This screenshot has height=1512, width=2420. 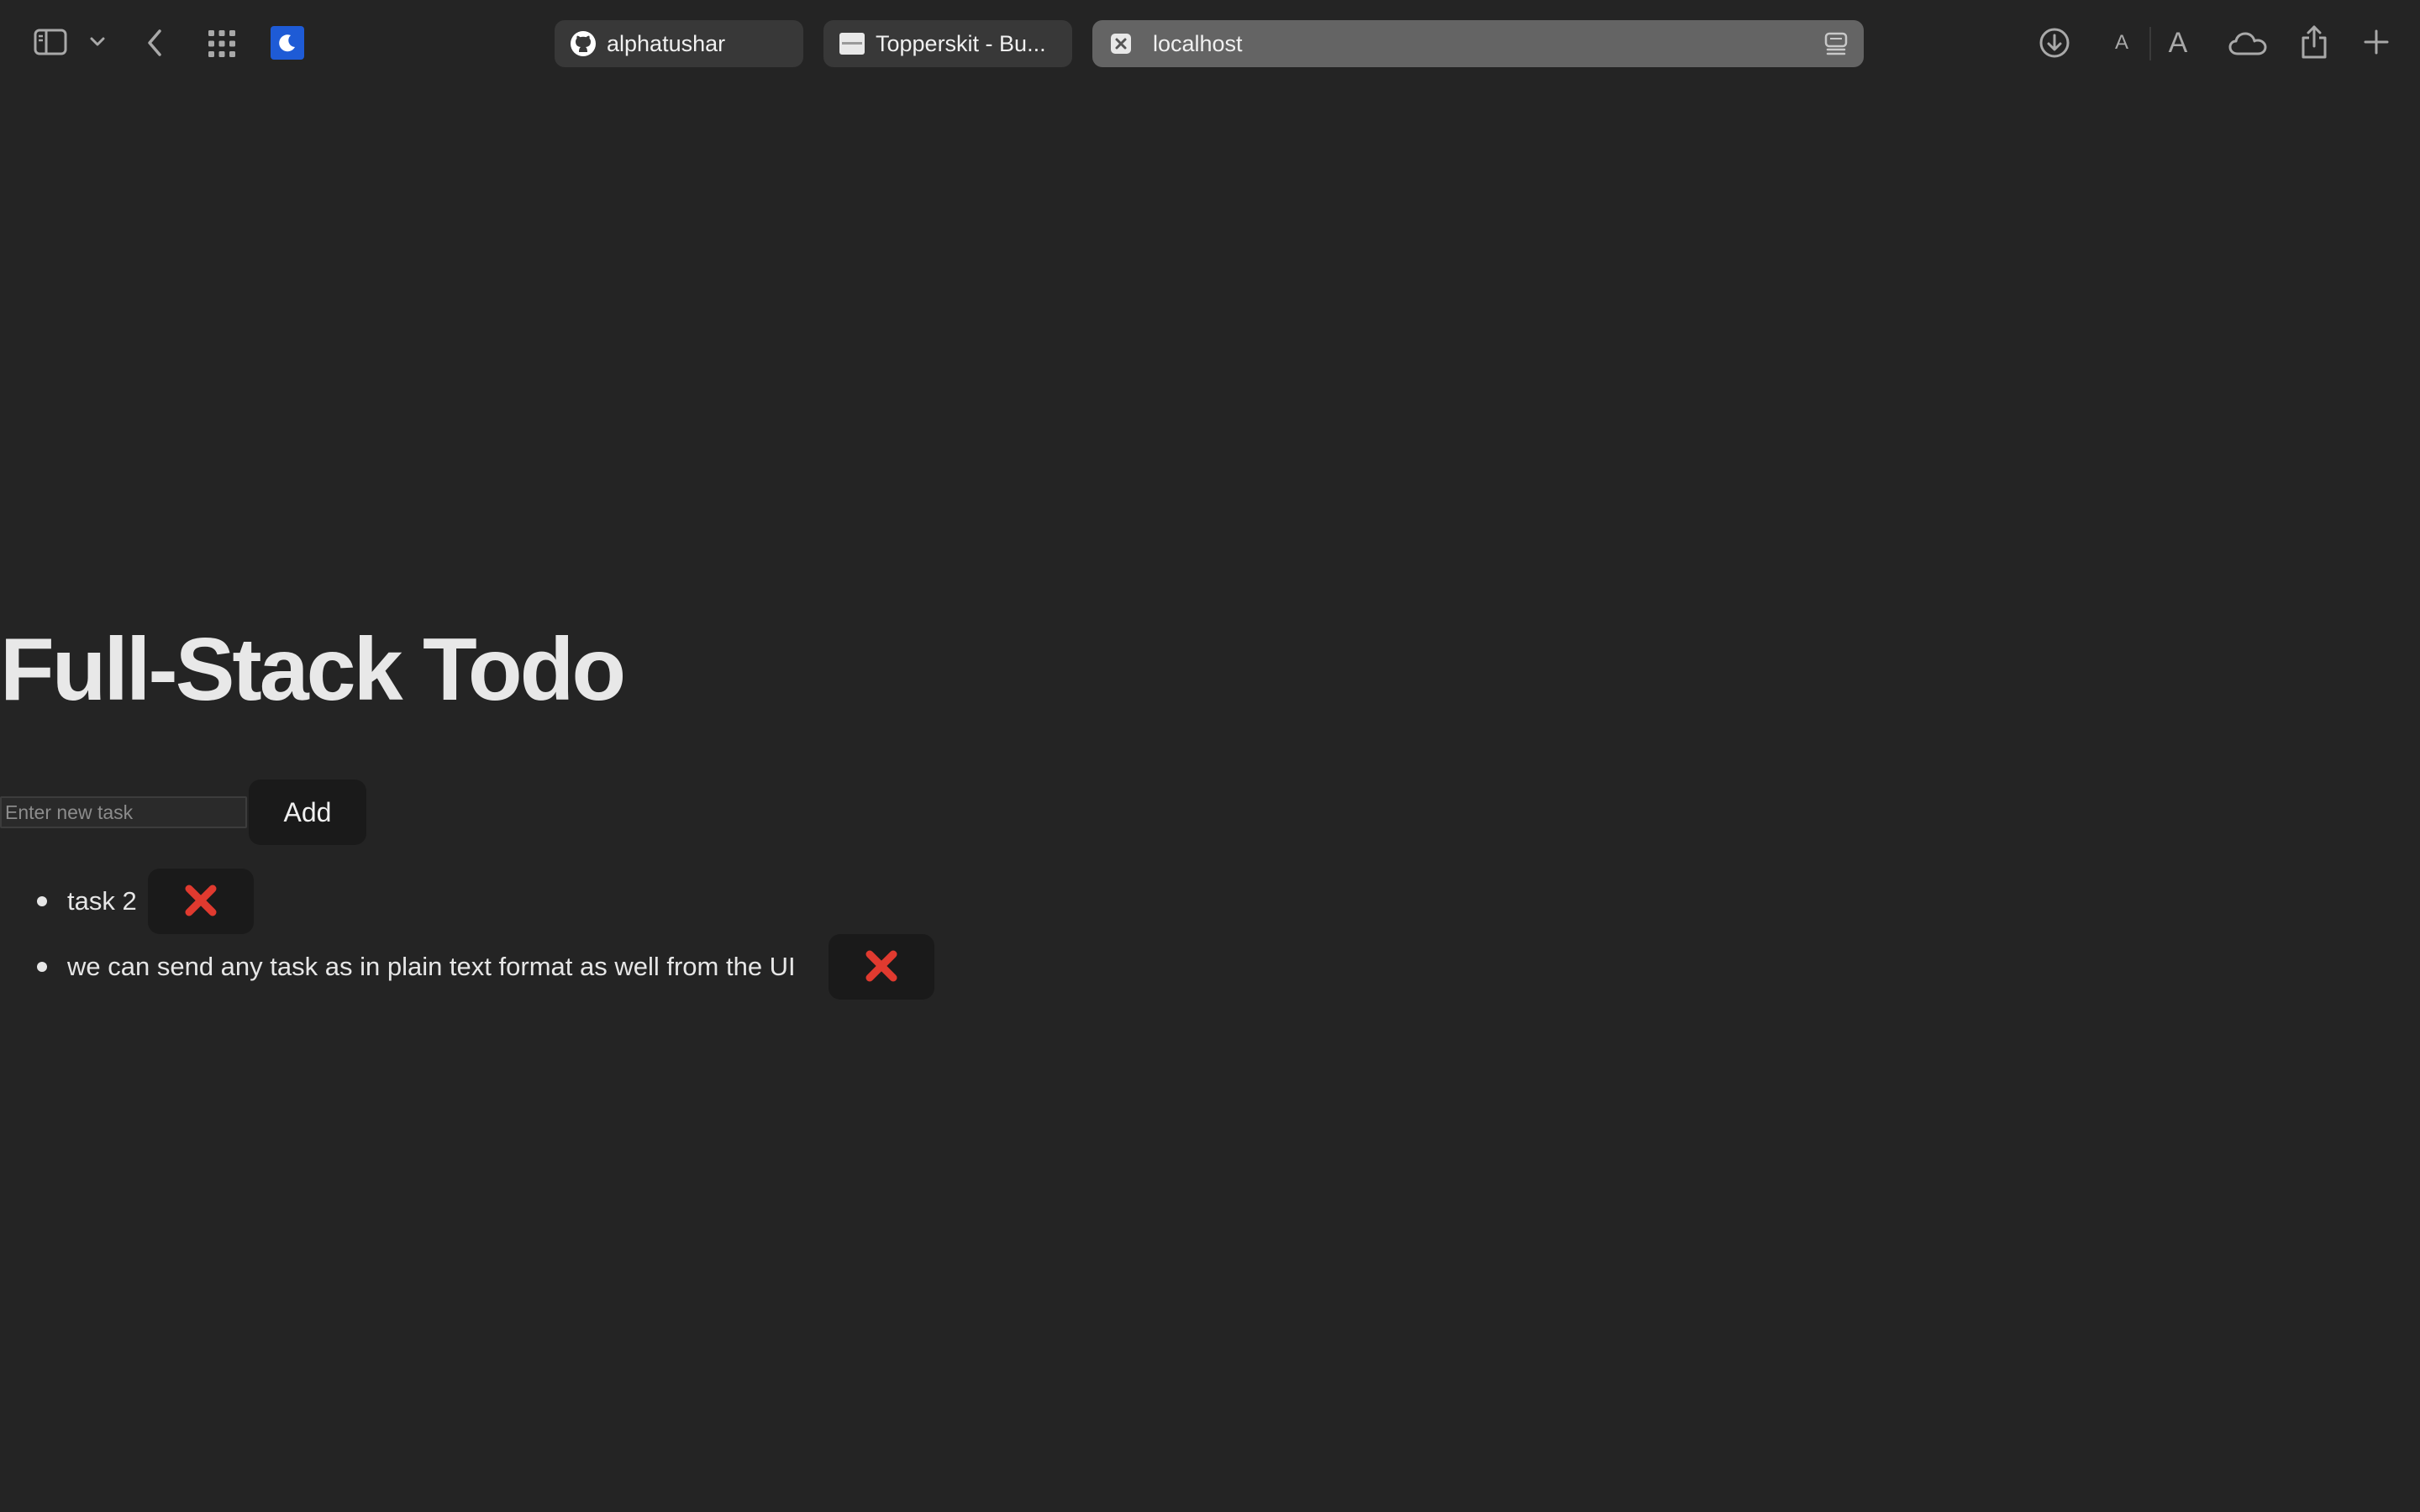 What do you see at coordinates (2248, 43) in the screenshot?
I see `icloud-icon` at bounding box center [2248, 43].